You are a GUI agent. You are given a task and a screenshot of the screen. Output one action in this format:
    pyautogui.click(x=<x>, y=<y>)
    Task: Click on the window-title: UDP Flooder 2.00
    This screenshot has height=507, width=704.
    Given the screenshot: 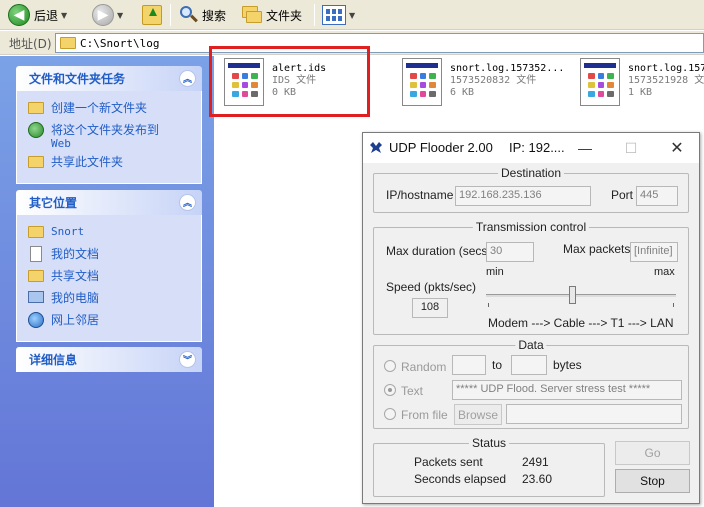 What is the action you would take?
    pyautogui.click(x=441, y=147)
    